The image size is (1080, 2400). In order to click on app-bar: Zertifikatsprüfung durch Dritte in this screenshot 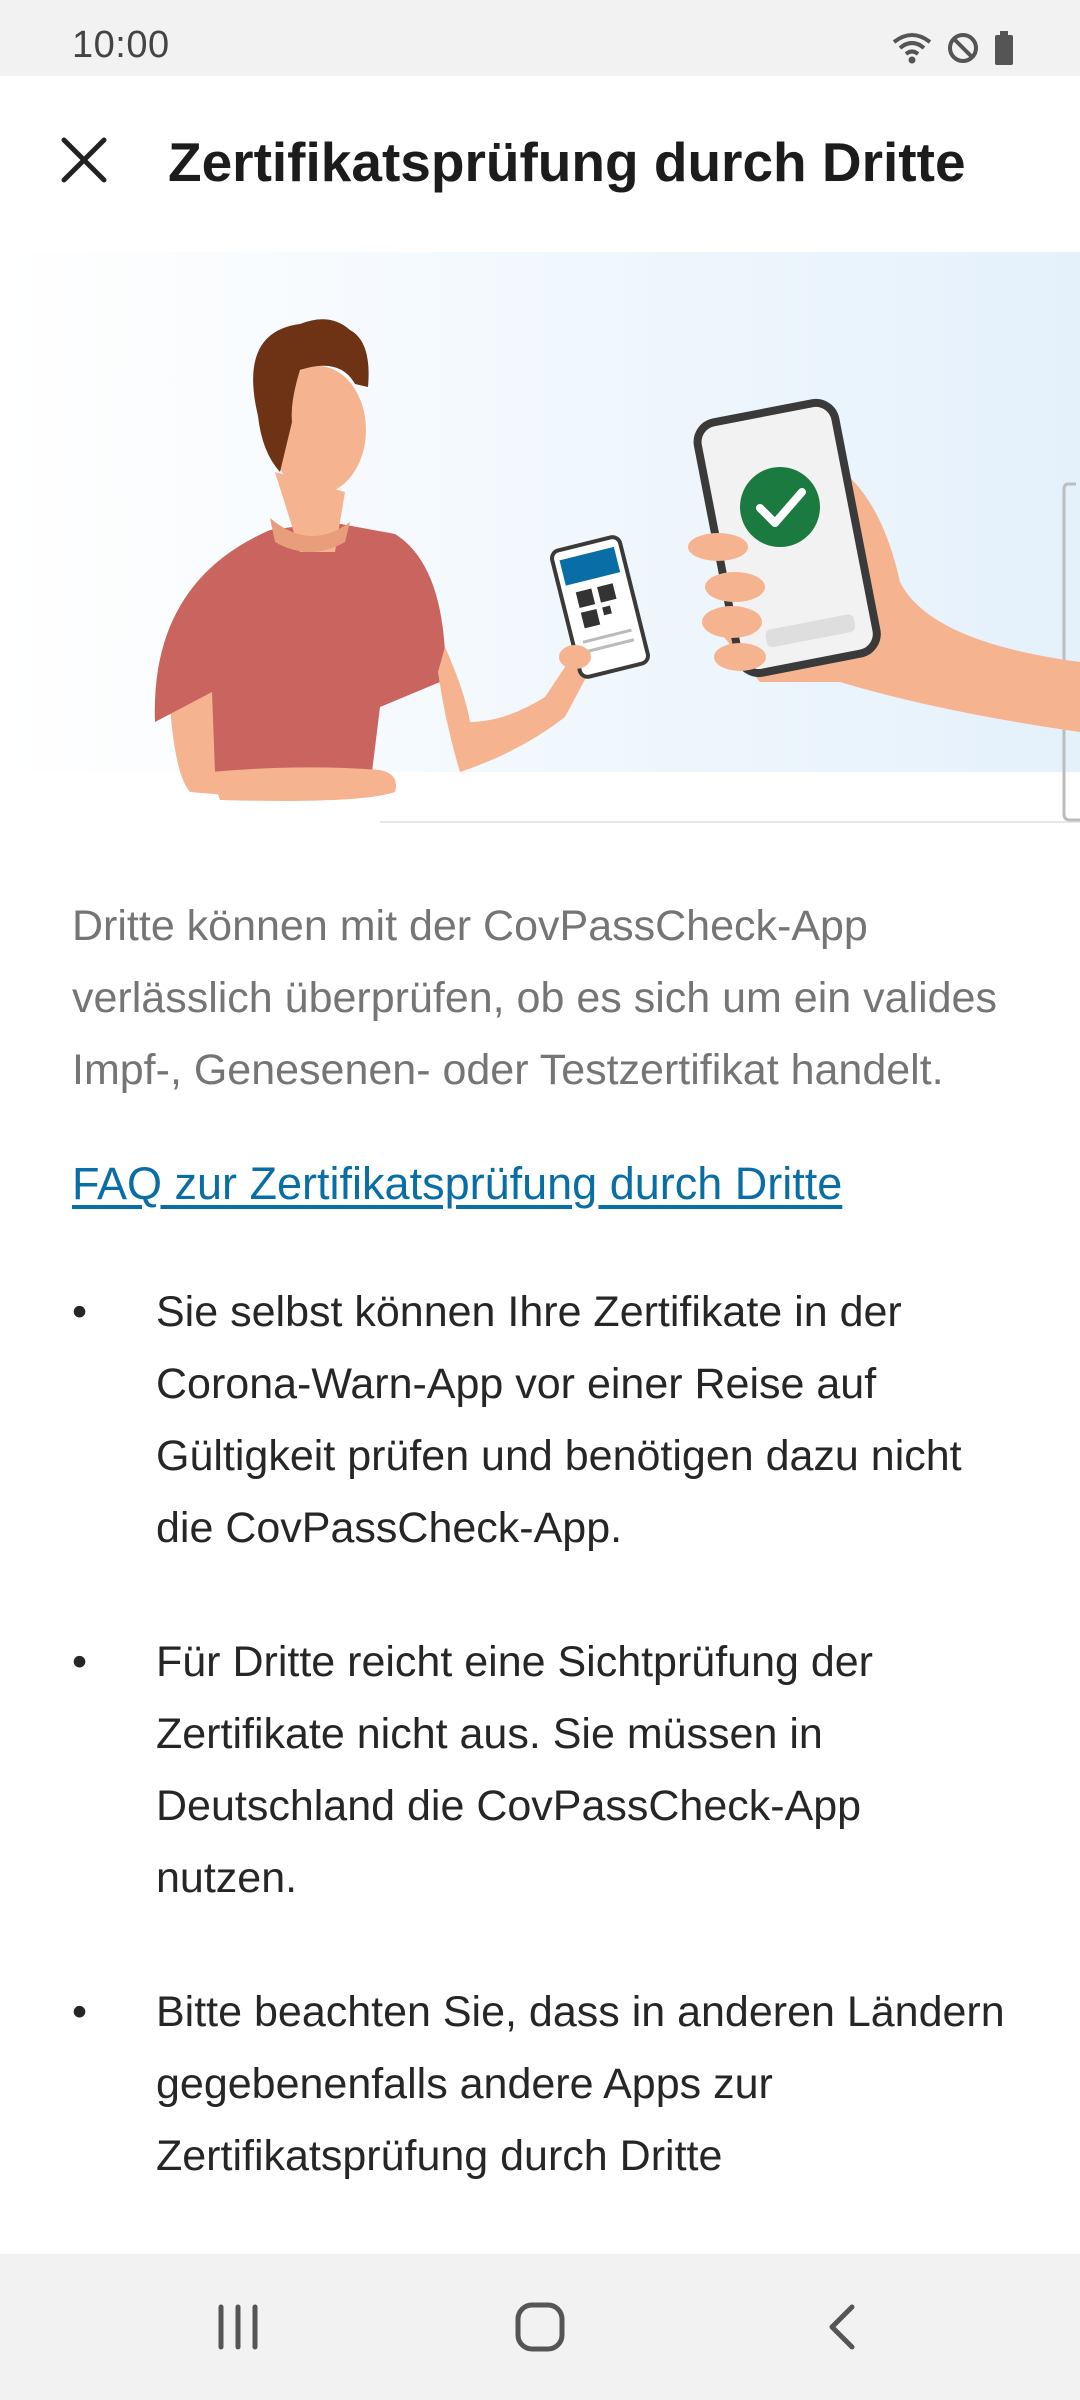, I will do `click(540, 164)`.